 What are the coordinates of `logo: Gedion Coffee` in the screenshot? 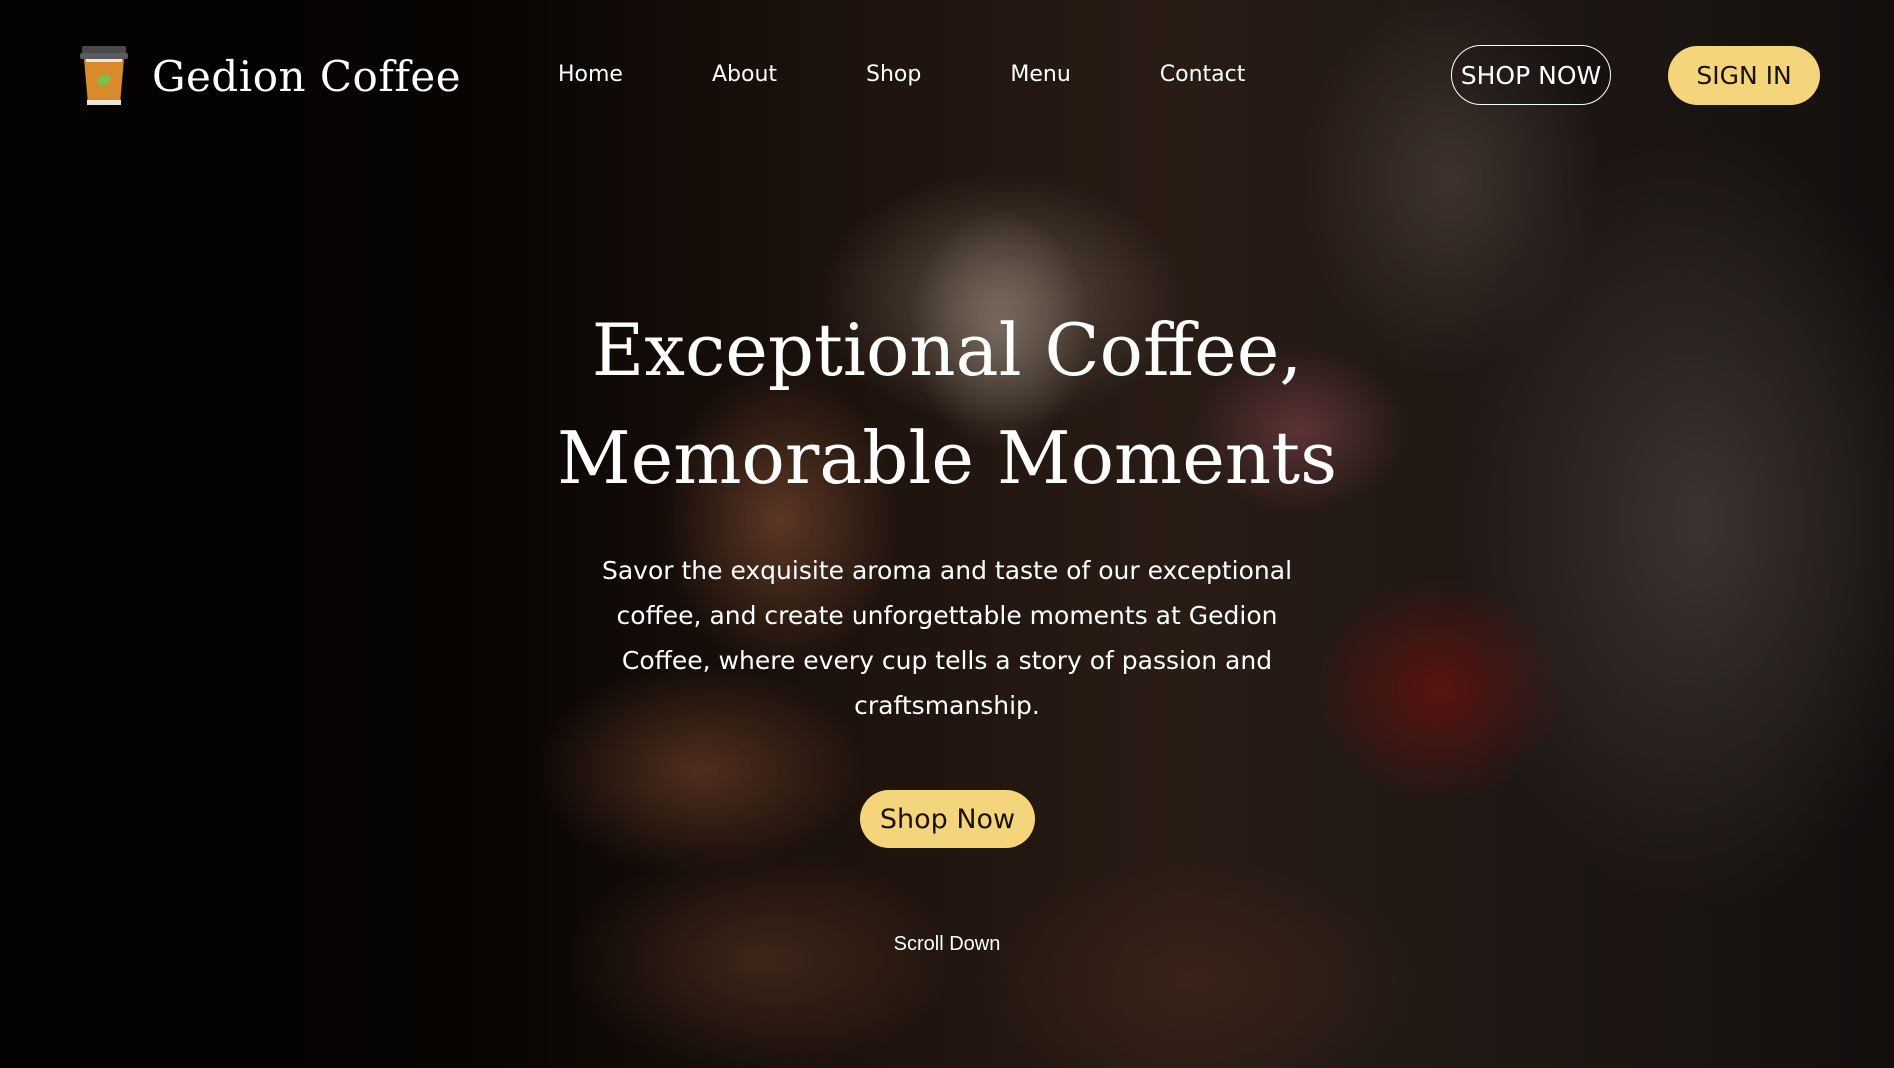 It's located at (269, 76).